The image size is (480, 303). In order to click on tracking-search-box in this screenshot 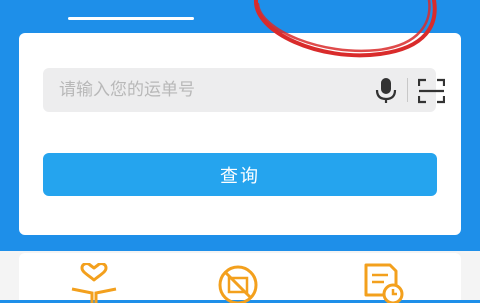, I will do `click(244, 90)`.